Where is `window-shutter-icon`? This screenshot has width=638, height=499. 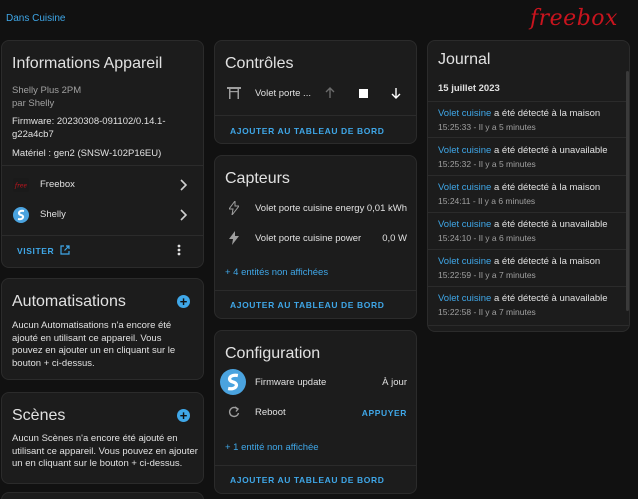
window-shutter-icon is located at coordinates (234, 93).